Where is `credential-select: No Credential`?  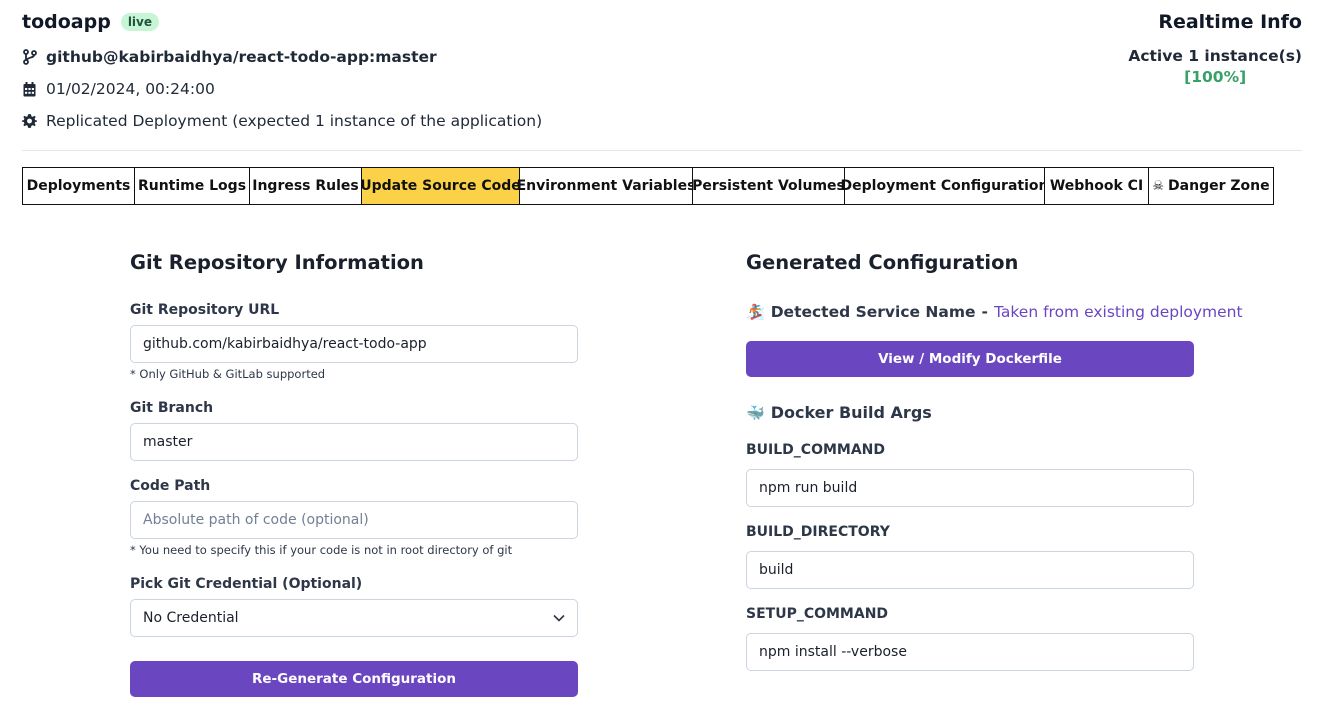
credential-select: No Credential is located at coordinates (354, 618).